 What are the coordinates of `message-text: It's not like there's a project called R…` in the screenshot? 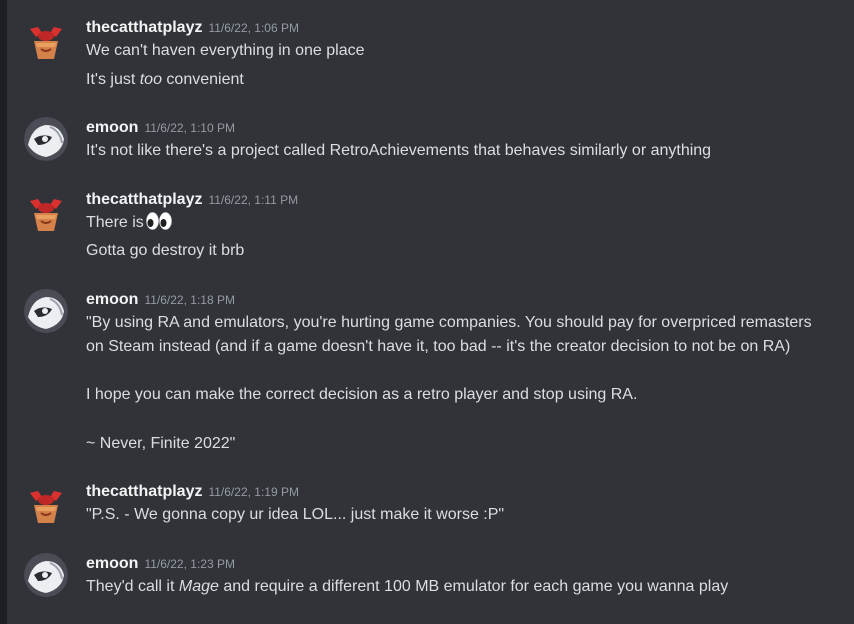 It's located at (399, 150).